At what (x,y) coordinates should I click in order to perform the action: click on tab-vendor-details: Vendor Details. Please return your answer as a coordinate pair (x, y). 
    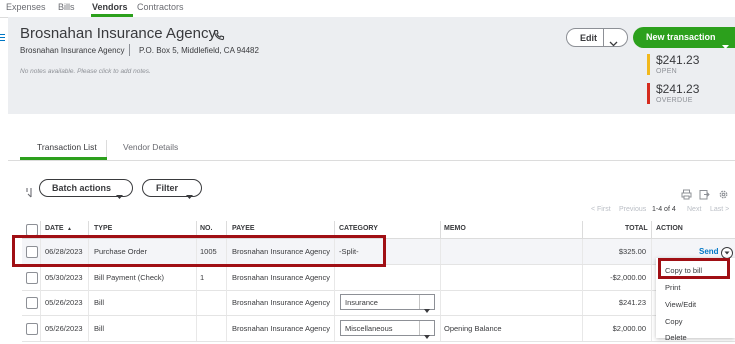
    Looking at the image, I should click on (150, 147).